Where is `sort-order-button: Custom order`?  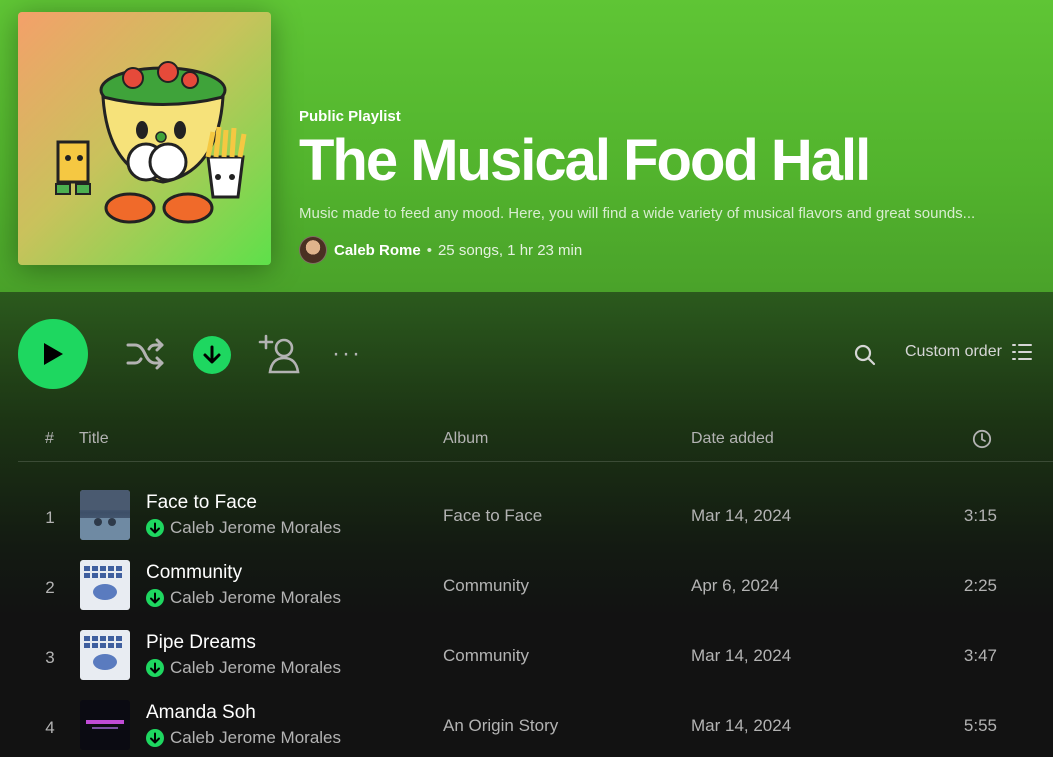
sort-order-button: Custom order is located at coordinates (968, 352).